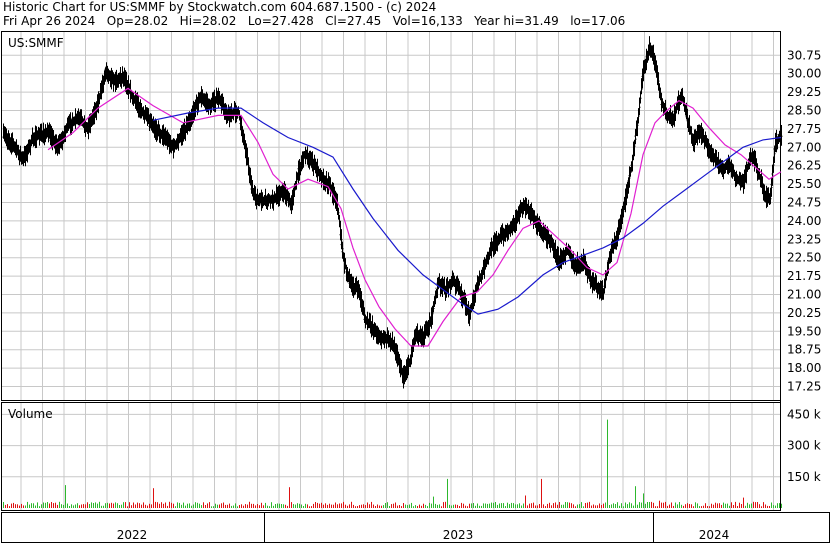 The image size is (830, 543). Describe the element at coordinates (804, 258) in the screenshot. I see `price-tick-label: 22.50` at that location.